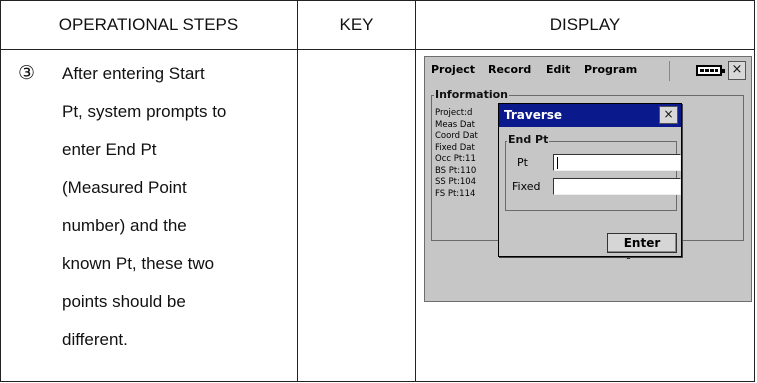  I want to click on table-border-right, so click(754, 191).